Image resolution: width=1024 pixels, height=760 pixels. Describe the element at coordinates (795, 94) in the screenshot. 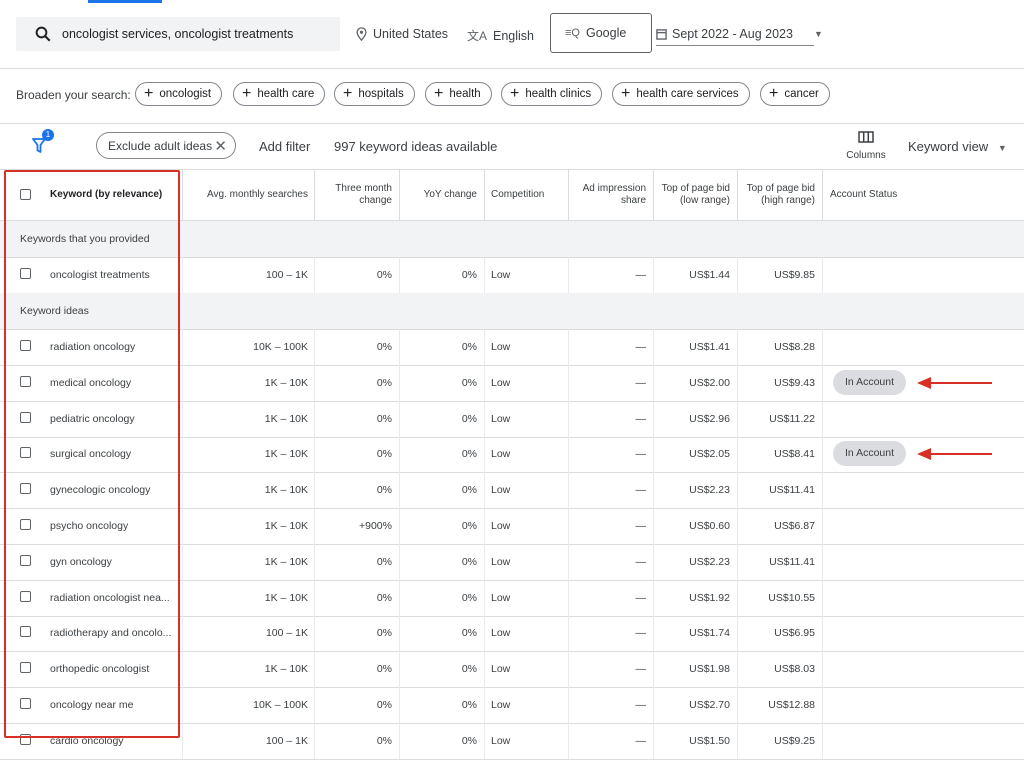

I see `chip-cancer: + cancer` at that location.